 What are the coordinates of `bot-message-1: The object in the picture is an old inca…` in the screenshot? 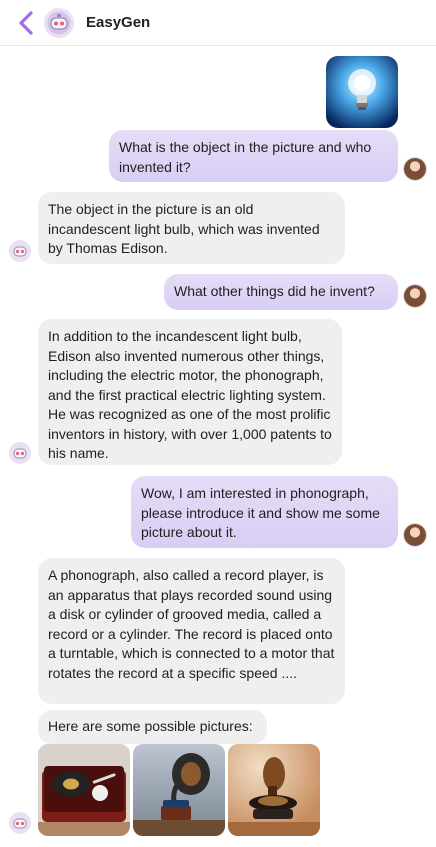 It's located at (191, 228).